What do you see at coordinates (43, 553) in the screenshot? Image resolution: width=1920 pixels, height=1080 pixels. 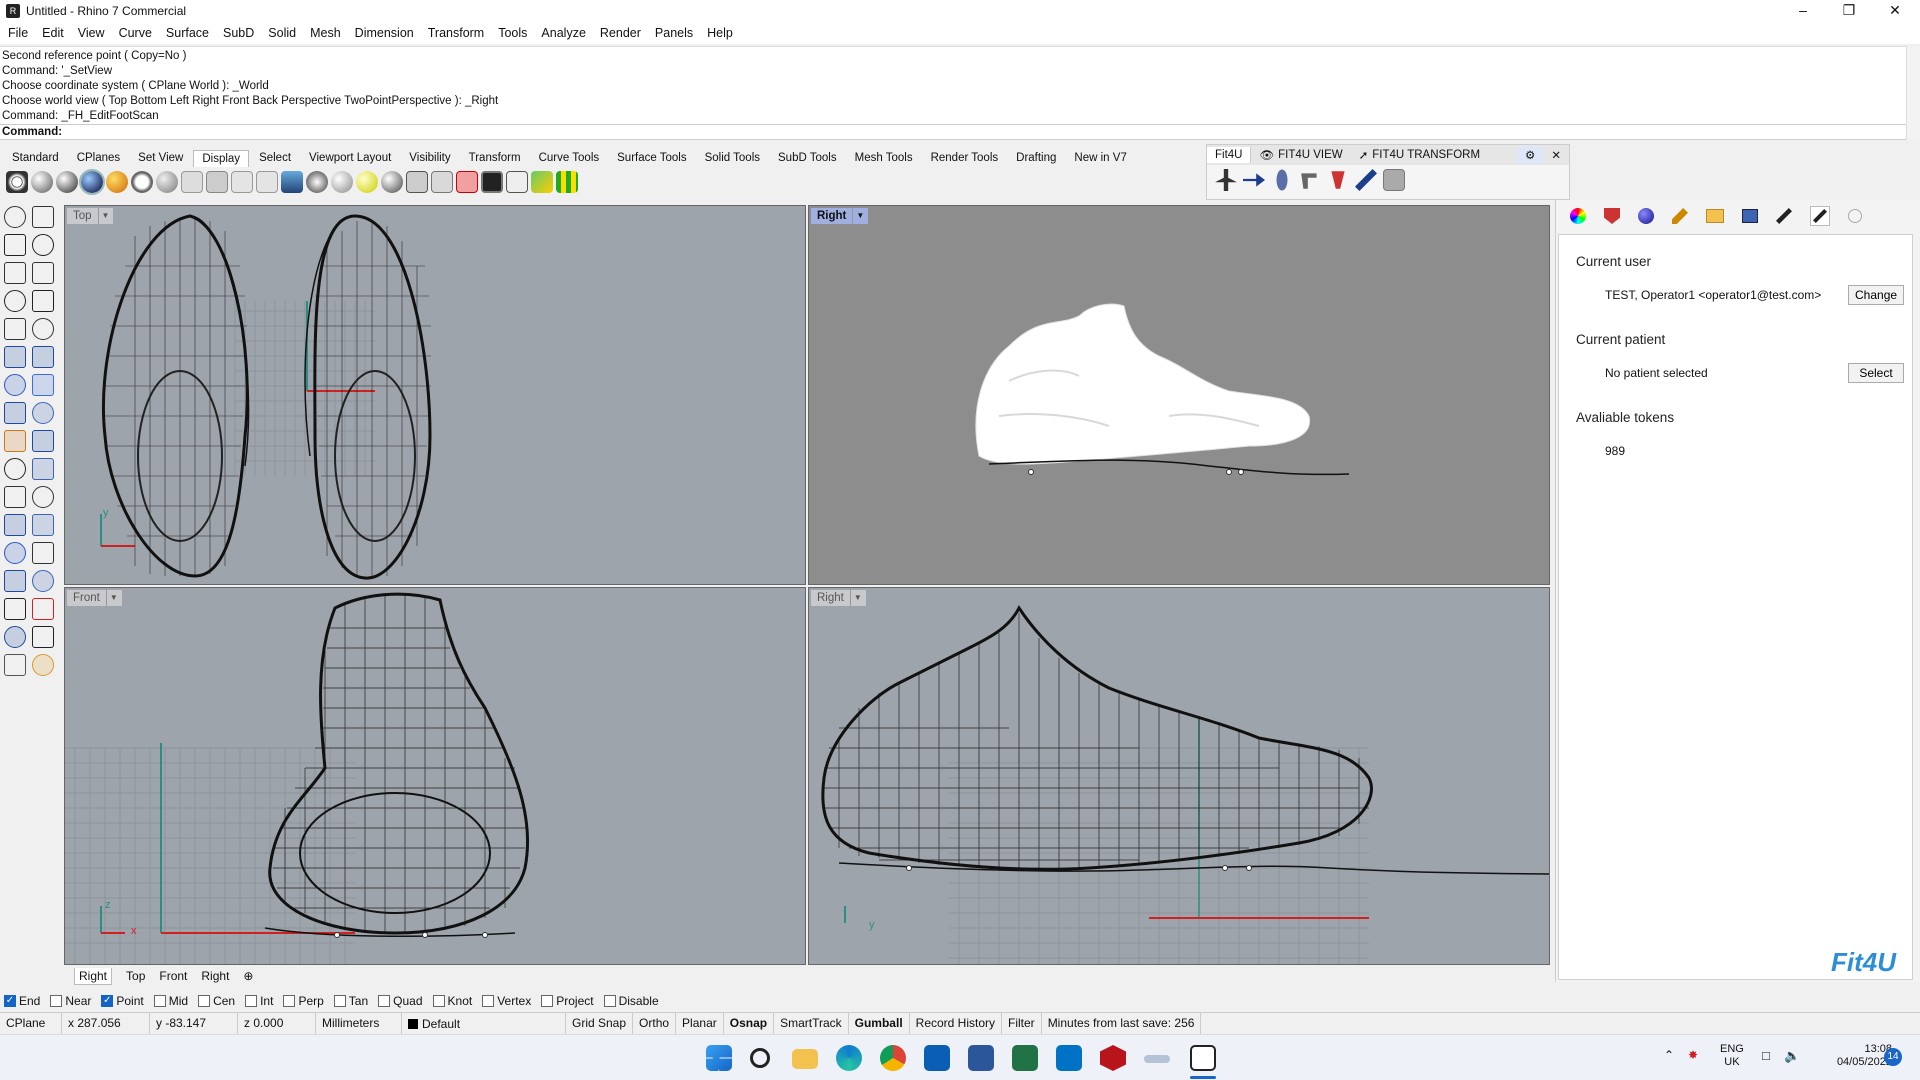 I see `mirror-icon` at bounding box center [43, 553].